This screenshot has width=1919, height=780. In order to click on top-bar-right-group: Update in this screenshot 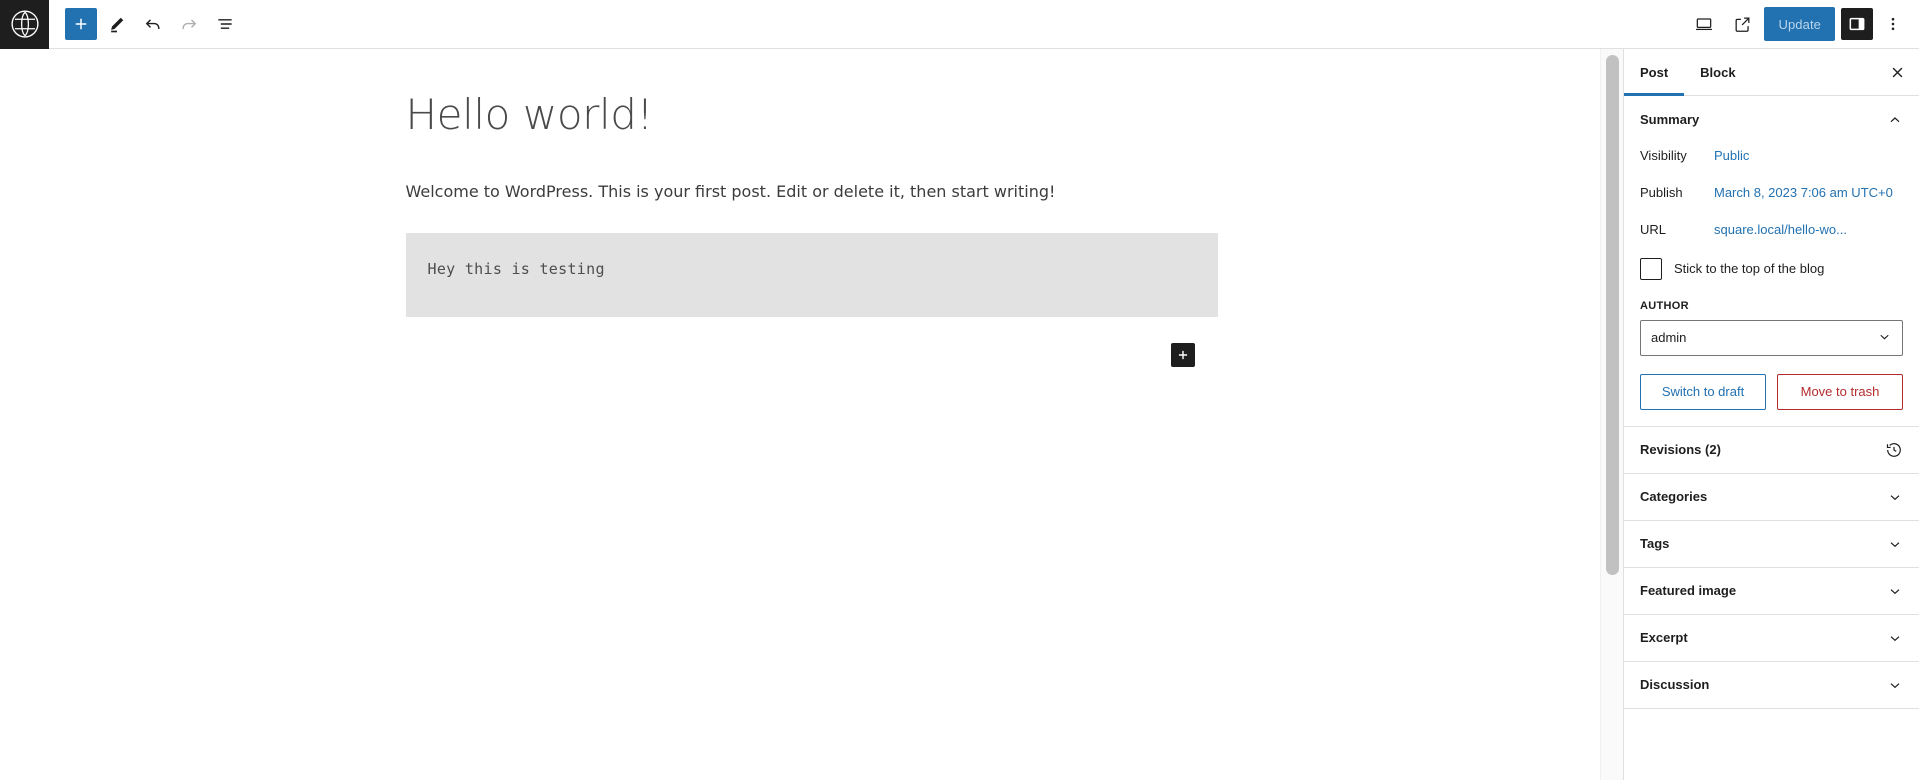, I will do `click(1803, 24)`.